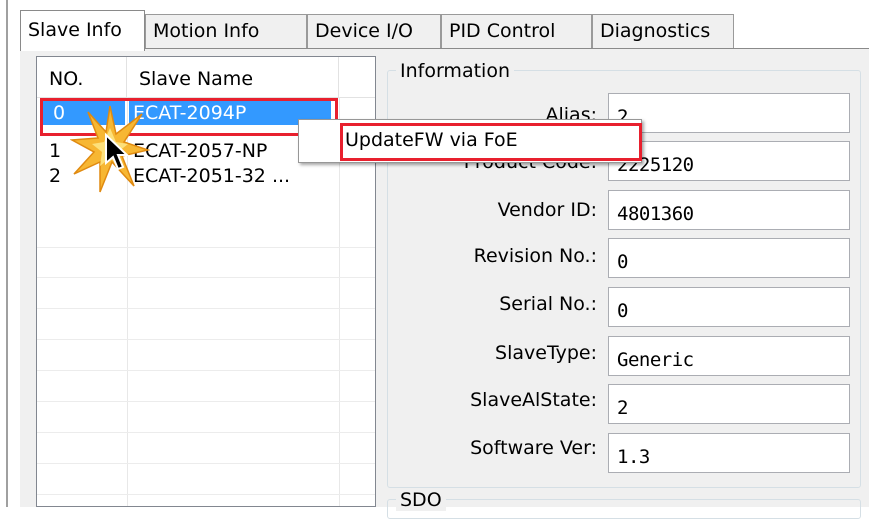 The image size is (869, 519). I want to click on vendor-id-label: Vendor ID:, so click(547, 210).